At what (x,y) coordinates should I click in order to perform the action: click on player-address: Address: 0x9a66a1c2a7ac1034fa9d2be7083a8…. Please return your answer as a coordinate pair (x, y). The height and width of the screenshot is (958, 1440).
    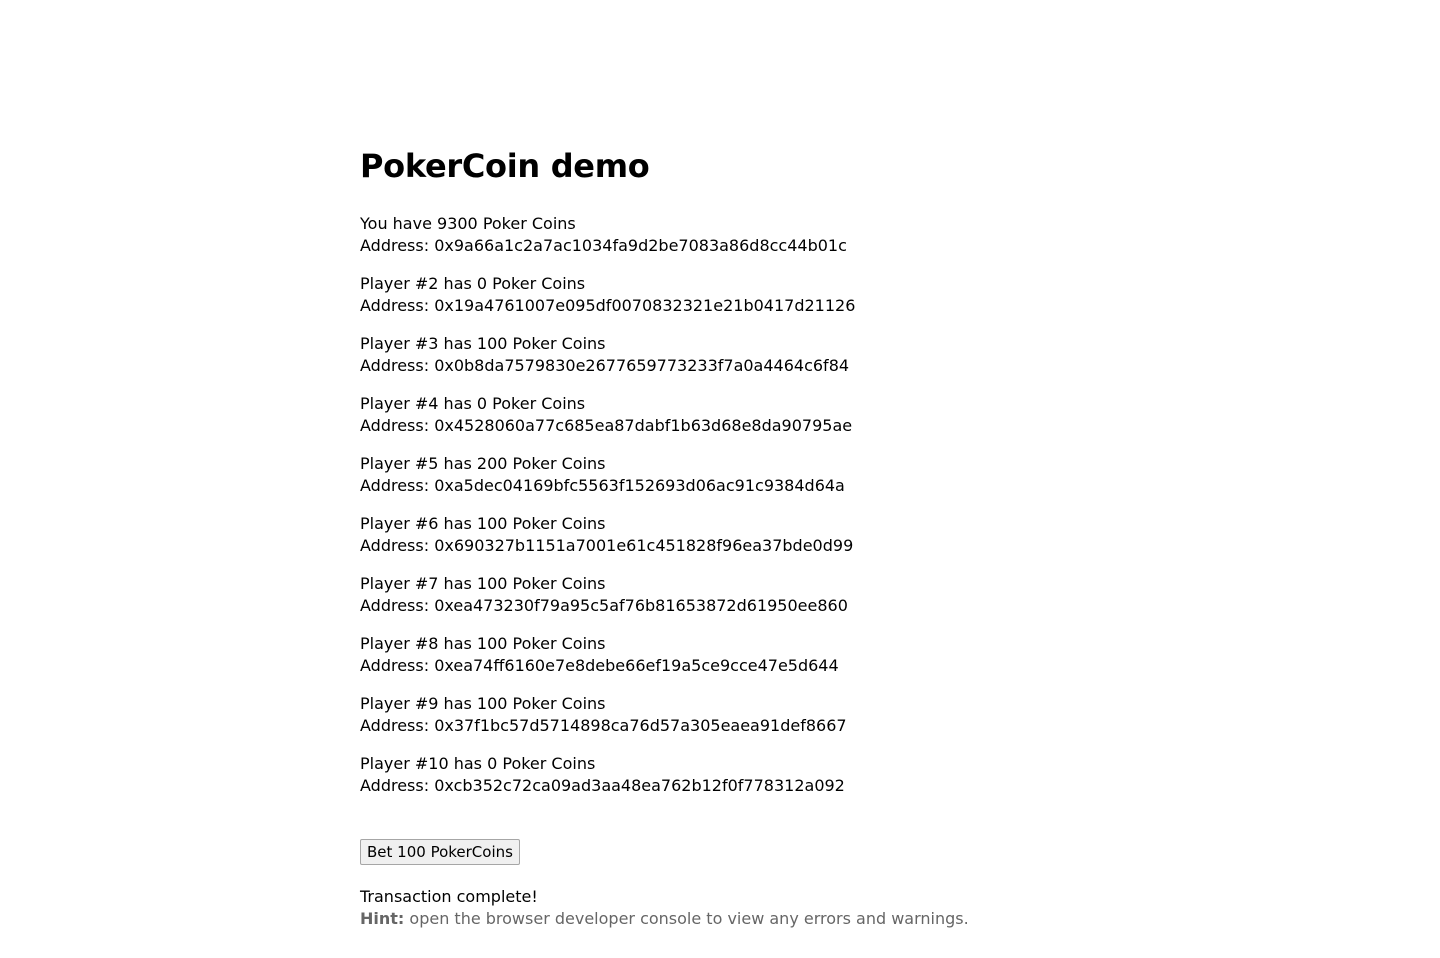
    Looking at the image, I should click on (603, 245).